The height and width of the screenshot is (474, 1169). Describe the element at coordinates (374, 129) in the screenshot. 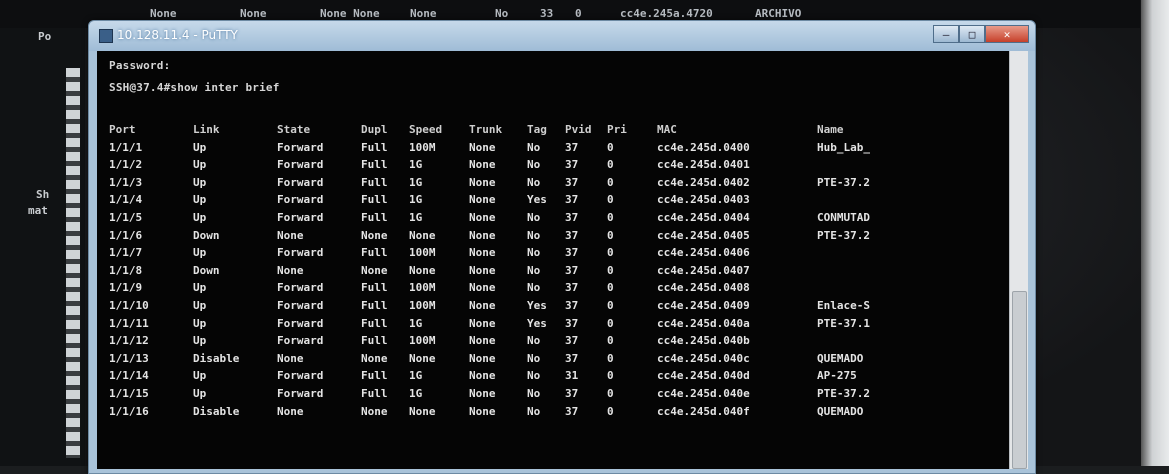

I see `column-header-dupl: Dupl` at that location.